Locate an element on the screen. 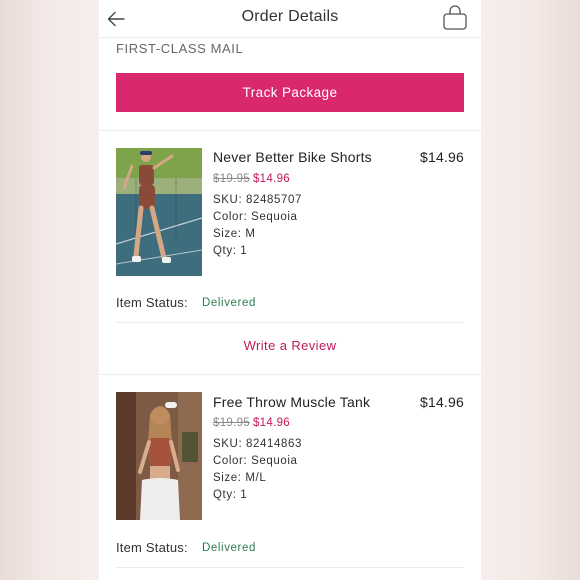 Image resolution: width=580 pixels, height=580 pixels. product-image-bike-shorts is located at coordinates (159, 212).